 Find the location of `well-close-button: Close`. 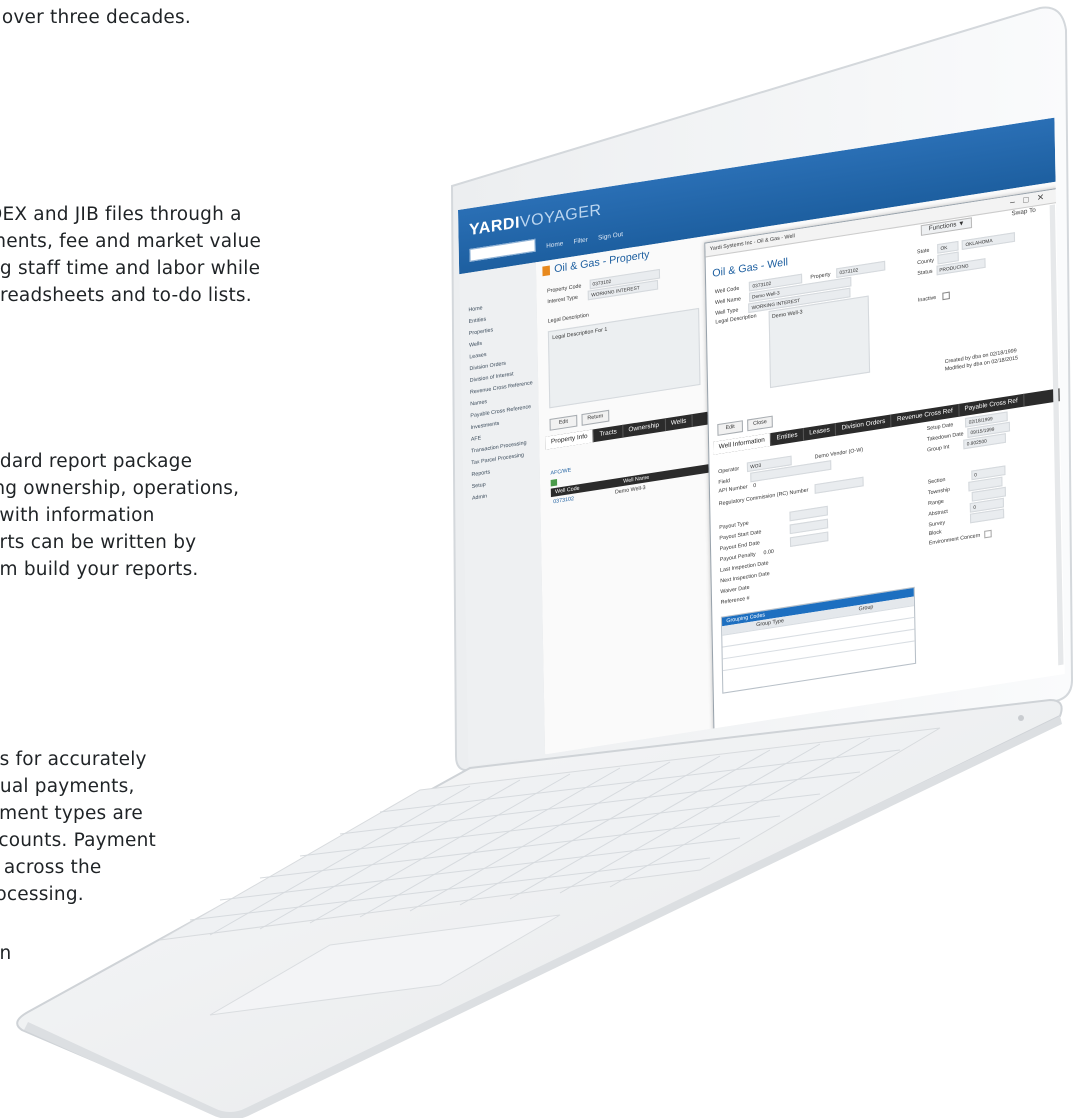

well-close-button: Close is located at coordinates (760, 423).